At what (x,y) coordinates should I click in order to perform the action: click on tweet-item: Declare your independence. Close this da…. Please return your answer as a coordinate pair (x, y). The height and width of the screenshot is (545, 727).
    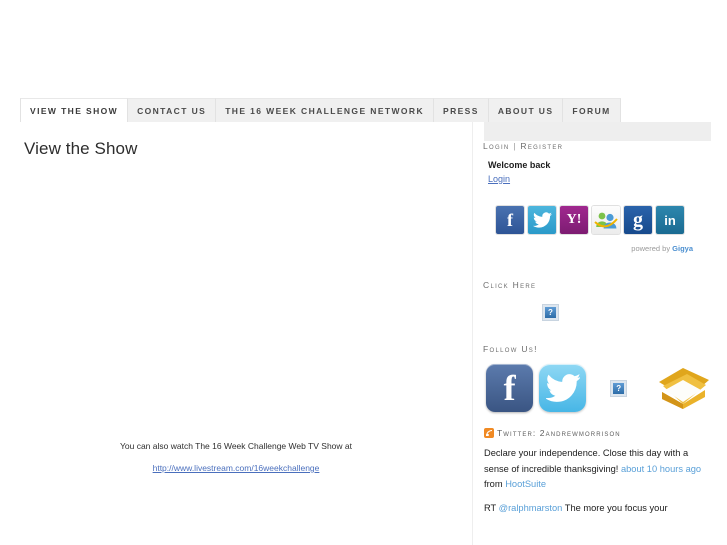
    Looking at the image, I should click on (597, 469).